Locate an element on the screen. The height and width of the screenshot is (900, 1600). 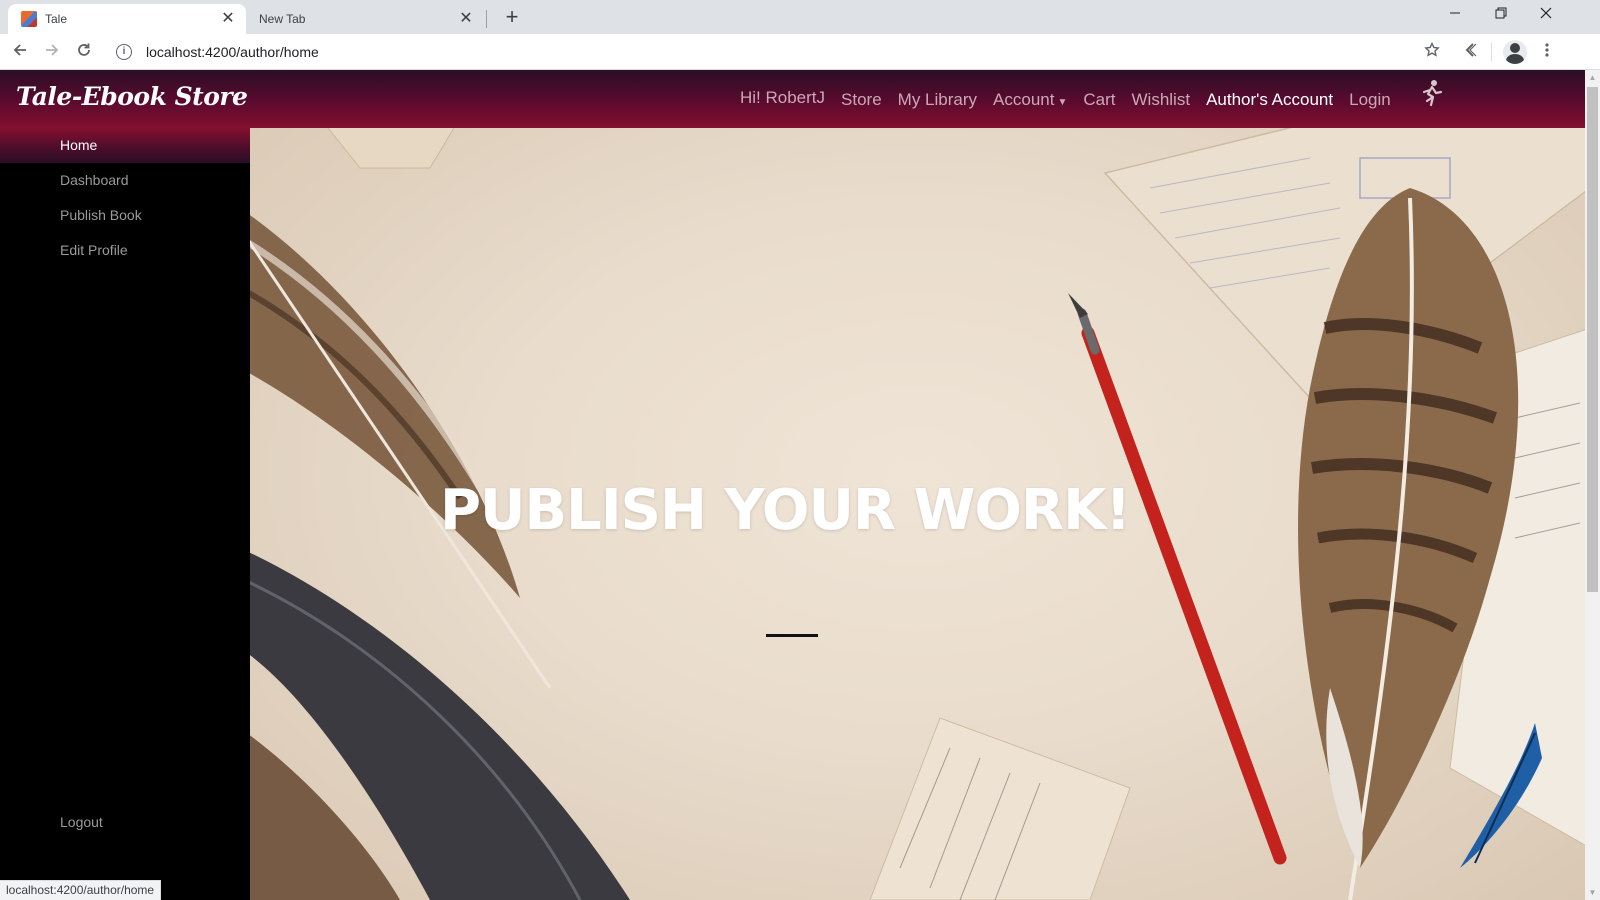
restore-icon is located at coordinates (1501, 13).